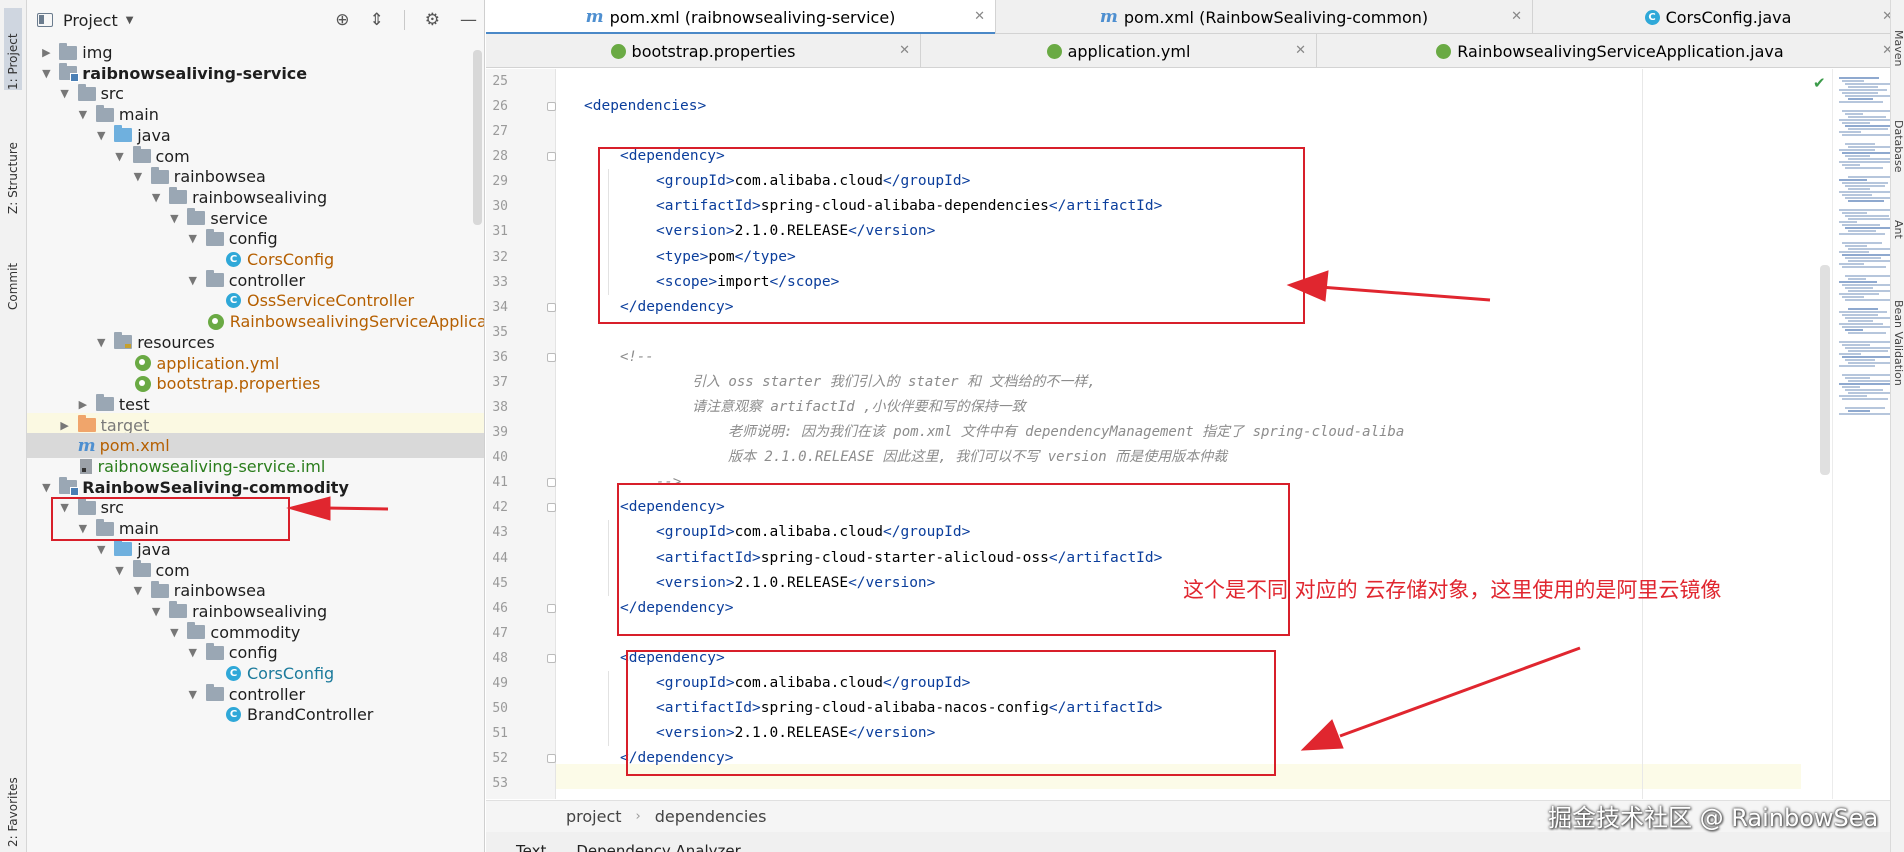 This screenshot has width=1904, height=852. What do you see at coordinates (531, 847) in the screenshot?
I see `bottom-tab: Text` at bounding box center [531, 847].